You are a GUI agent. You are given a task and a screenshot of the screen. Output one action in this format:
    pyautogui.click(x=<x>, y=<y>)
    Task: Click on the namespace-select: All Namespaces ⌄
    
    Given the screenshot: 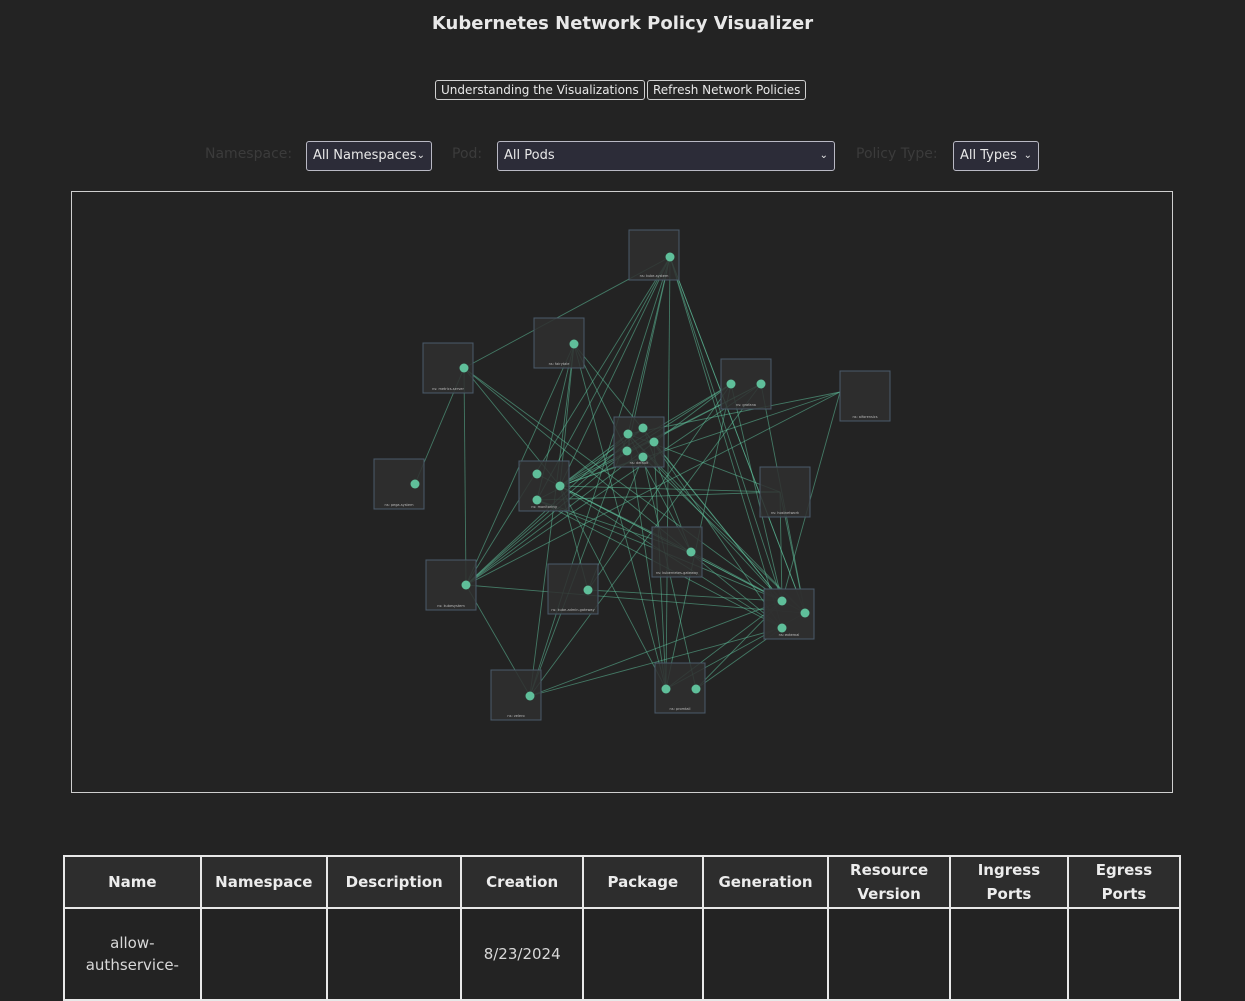 What is the action you would take?
    pyautogui.click(x=369, y=156)
    